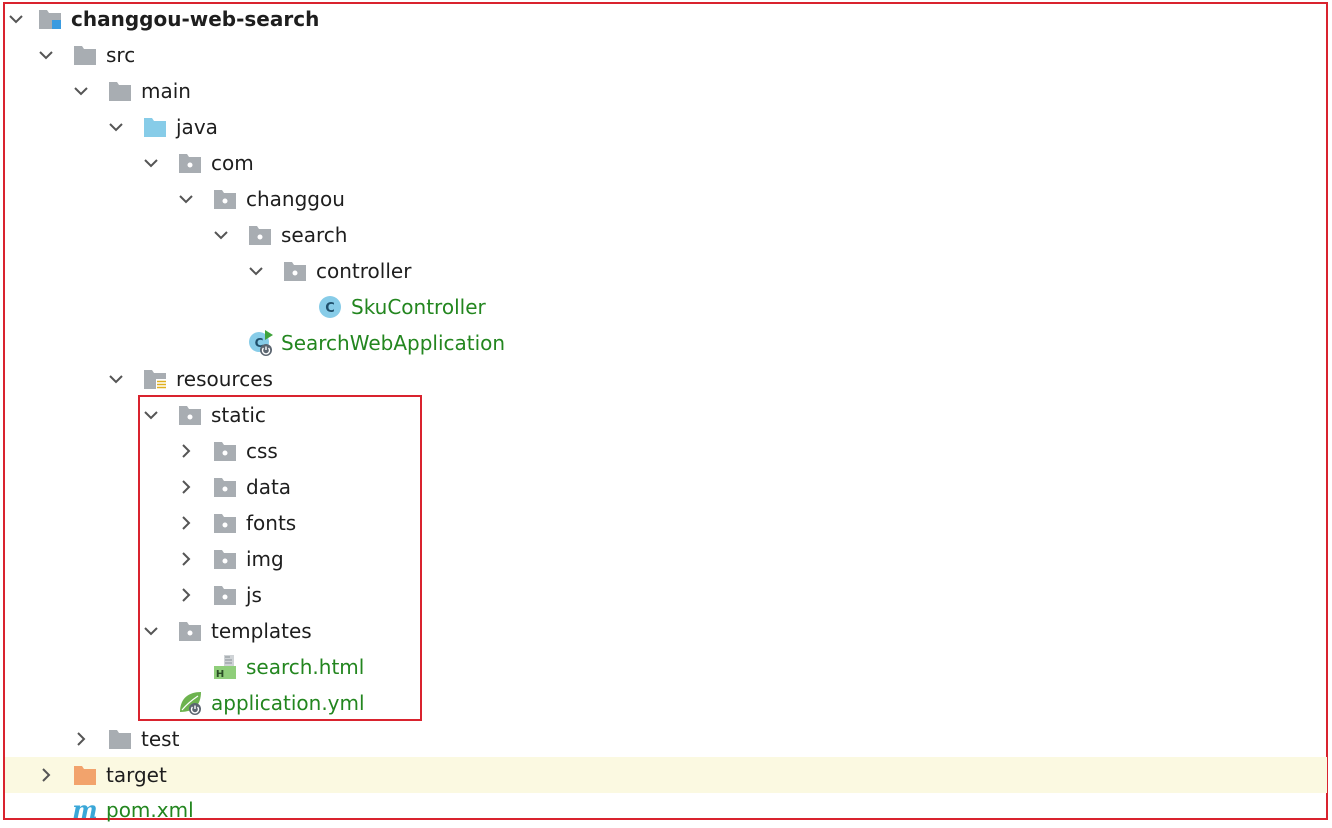 This screenshot has width=1332, height=828. What do you see at coordinates (666, 127) in the screenshot?
I see `tree-row-java: java` at bounding box center [666, 127].